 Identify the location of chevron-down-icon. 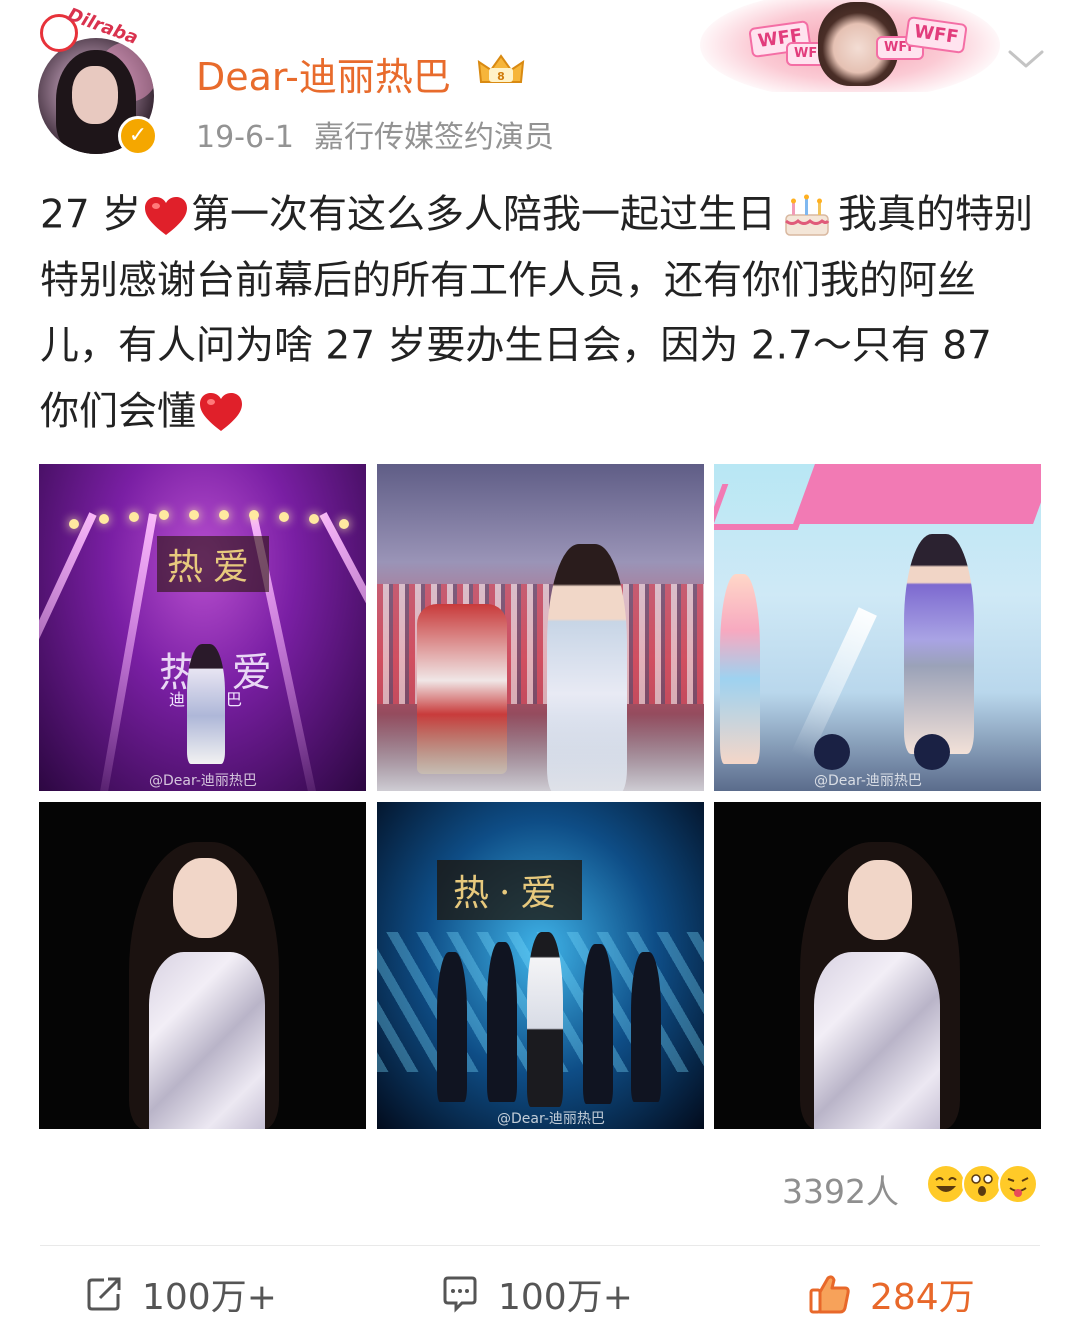
(1026, 59).